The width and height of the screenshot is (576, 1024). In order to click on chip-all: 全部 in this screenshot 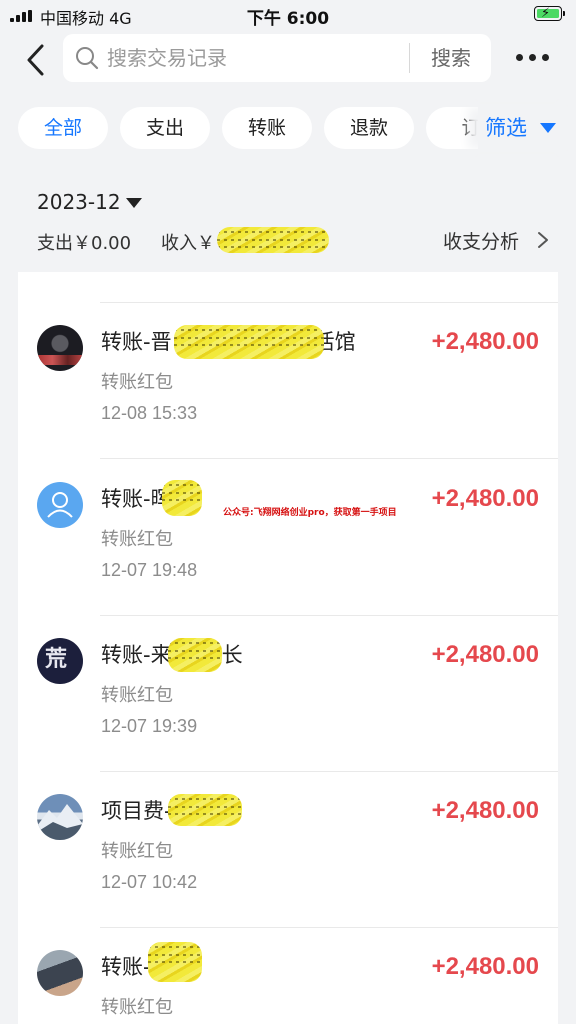, I will do `click(63, 128)`.